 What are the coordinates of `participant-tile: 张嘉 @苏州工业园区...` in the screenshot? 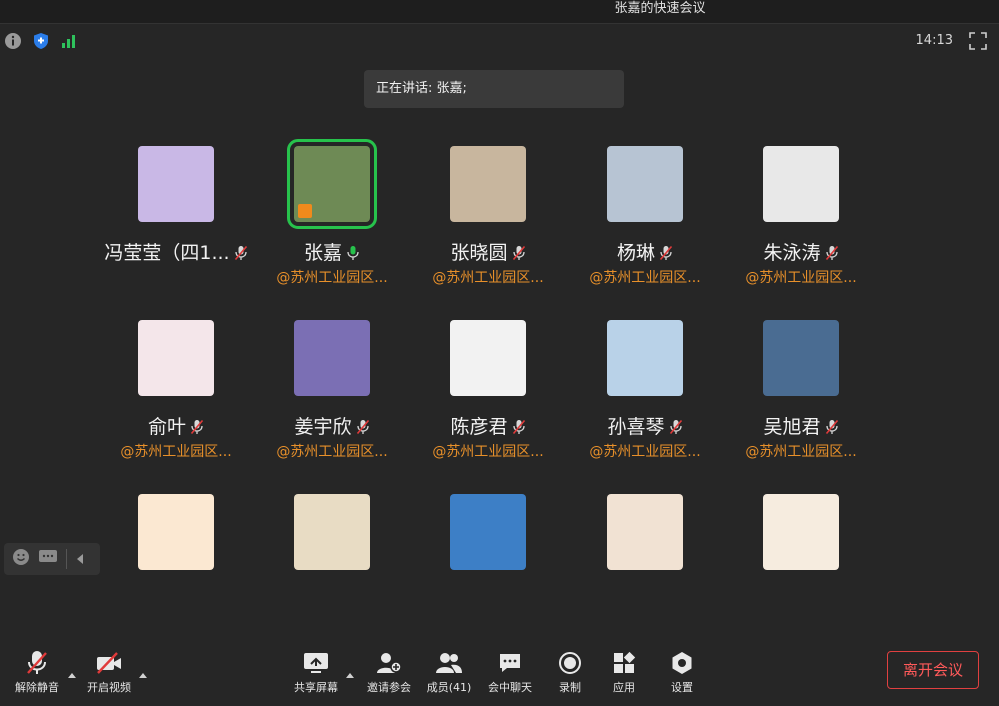 It's located at (332, 213).